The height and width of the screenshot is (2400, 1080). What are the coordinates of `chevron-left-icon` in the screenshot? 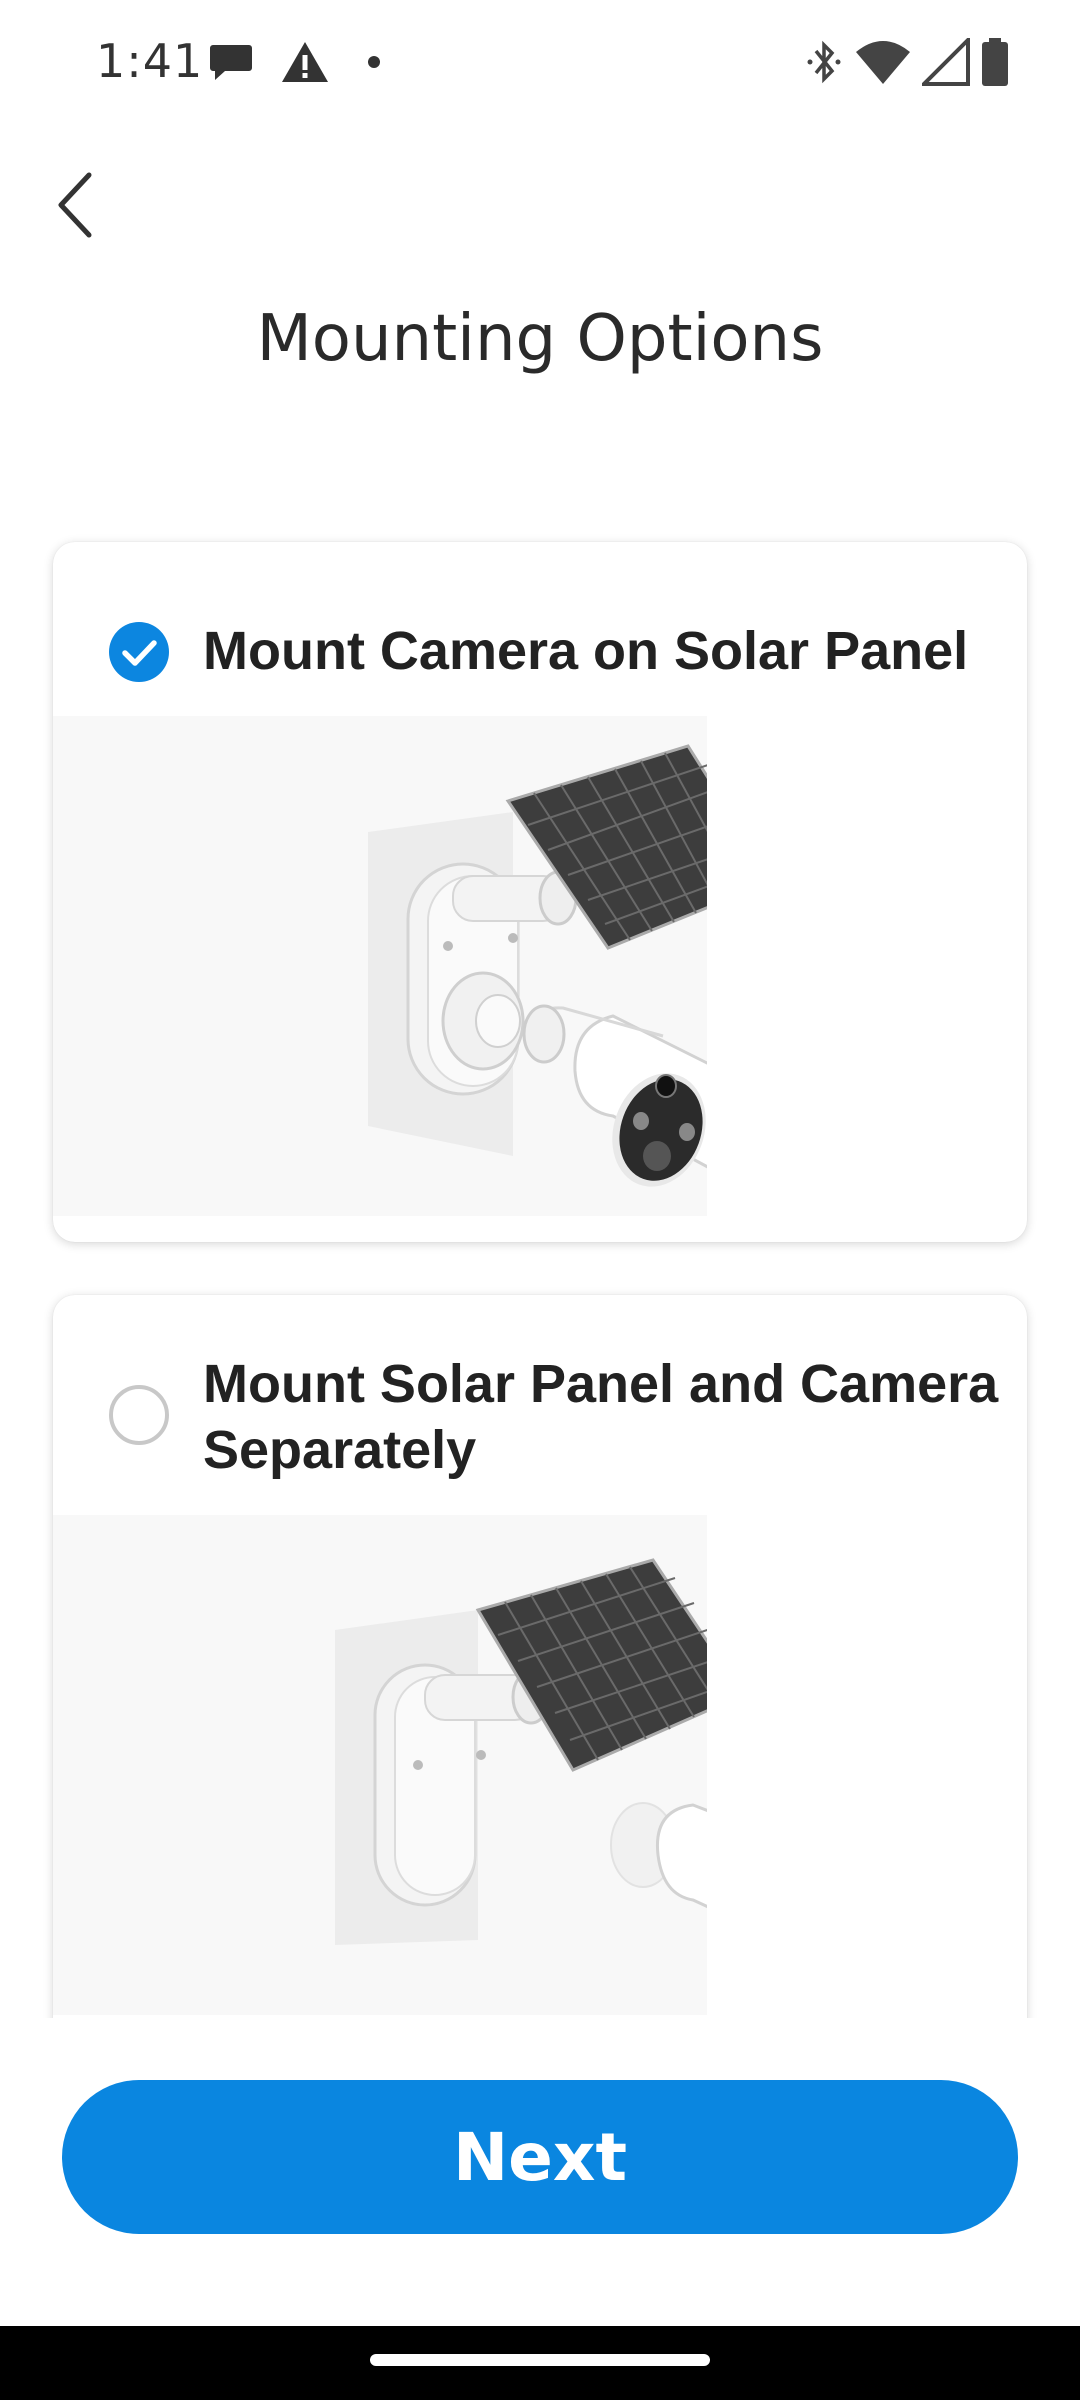 It's located at (75, 205).